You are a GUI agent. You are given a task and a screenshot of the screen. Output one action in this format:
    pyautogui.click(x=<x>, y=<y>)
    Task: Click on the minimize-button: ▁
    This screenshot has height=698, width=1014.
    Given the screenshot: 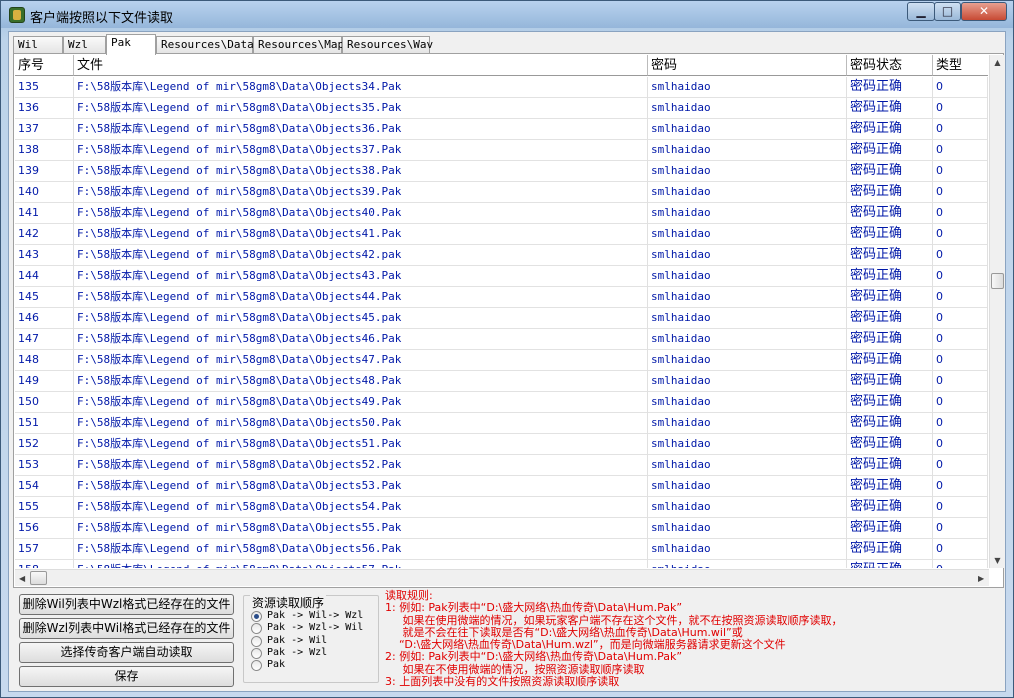 What is the action you would take?
    pyautogui.click(x=921, y=11)
    